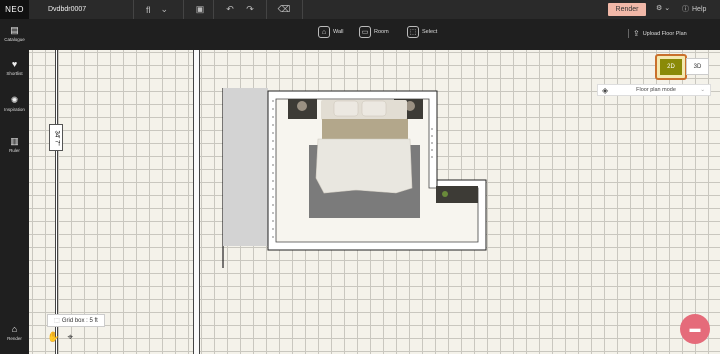  I want to click on bed-runner, so click(365, 129).